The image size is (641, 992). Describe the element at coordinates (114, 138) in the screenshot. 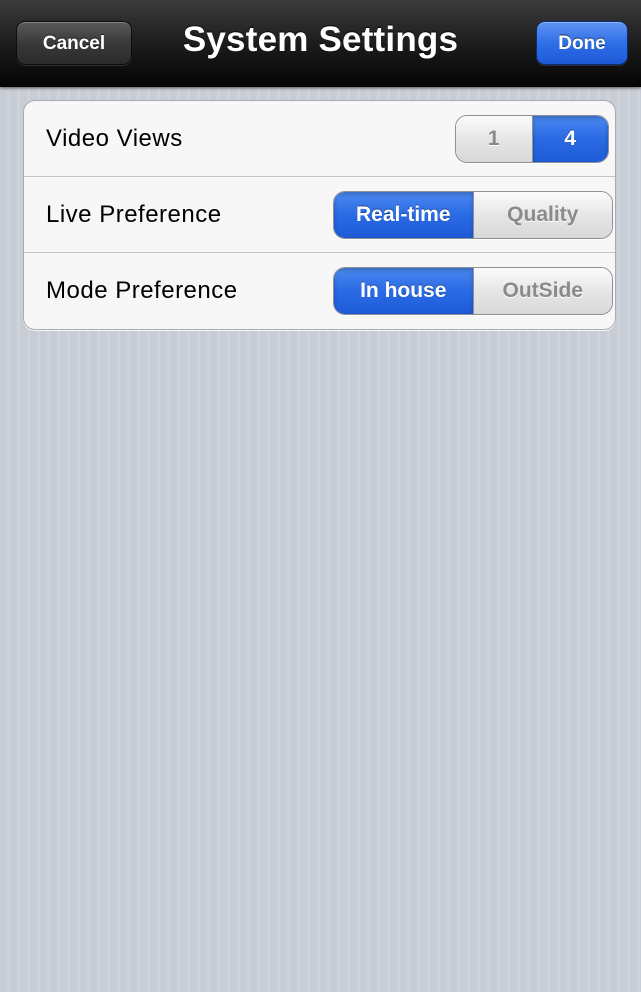

I see `video-views-label: Video Views` at that location.